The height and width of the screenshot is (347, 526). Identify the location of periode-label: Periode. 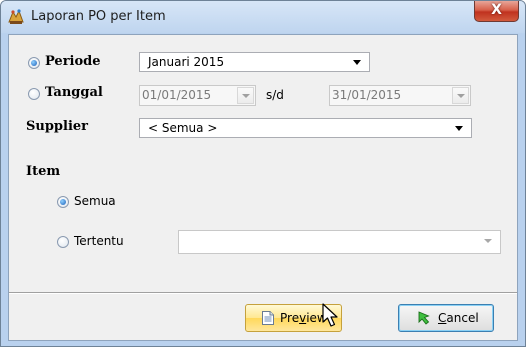
(73, 61).